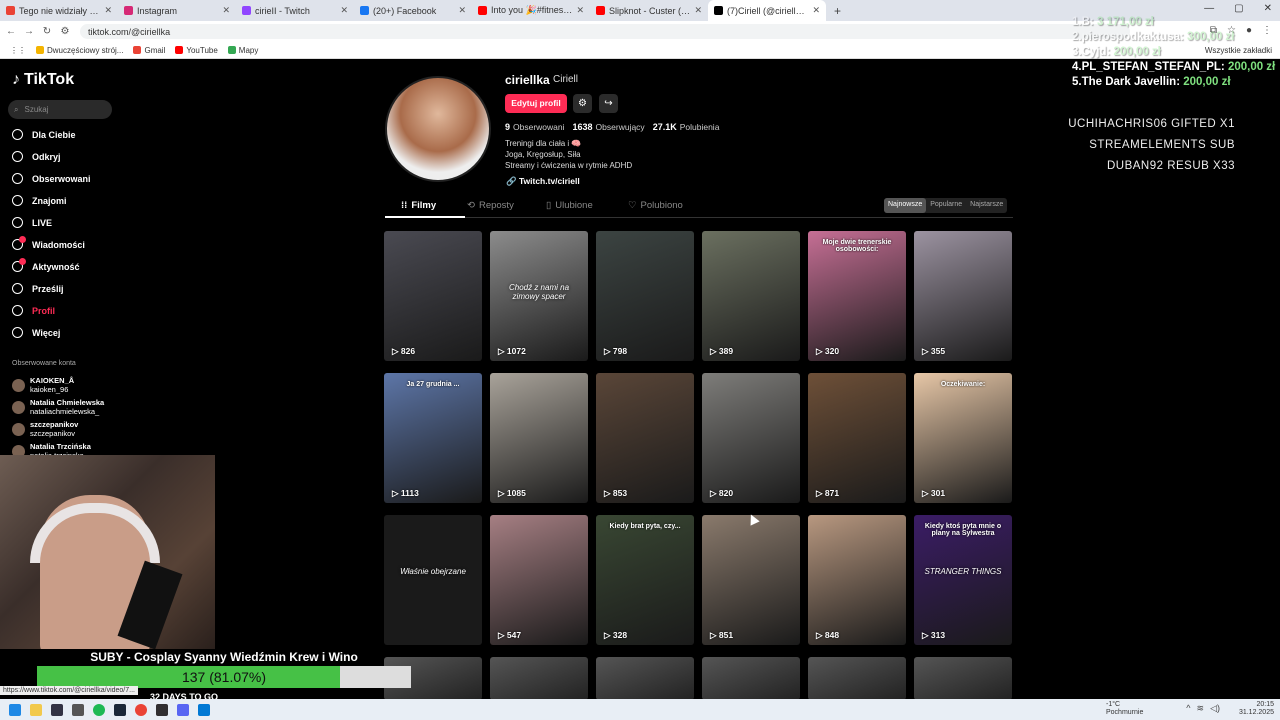 Image resolution: width=1280 pixels, height=720 pixels. Describe the element at coordinates (413, 10) in the screenshot. I see `browser-tab: (20+) Facebook ✕` at that location.